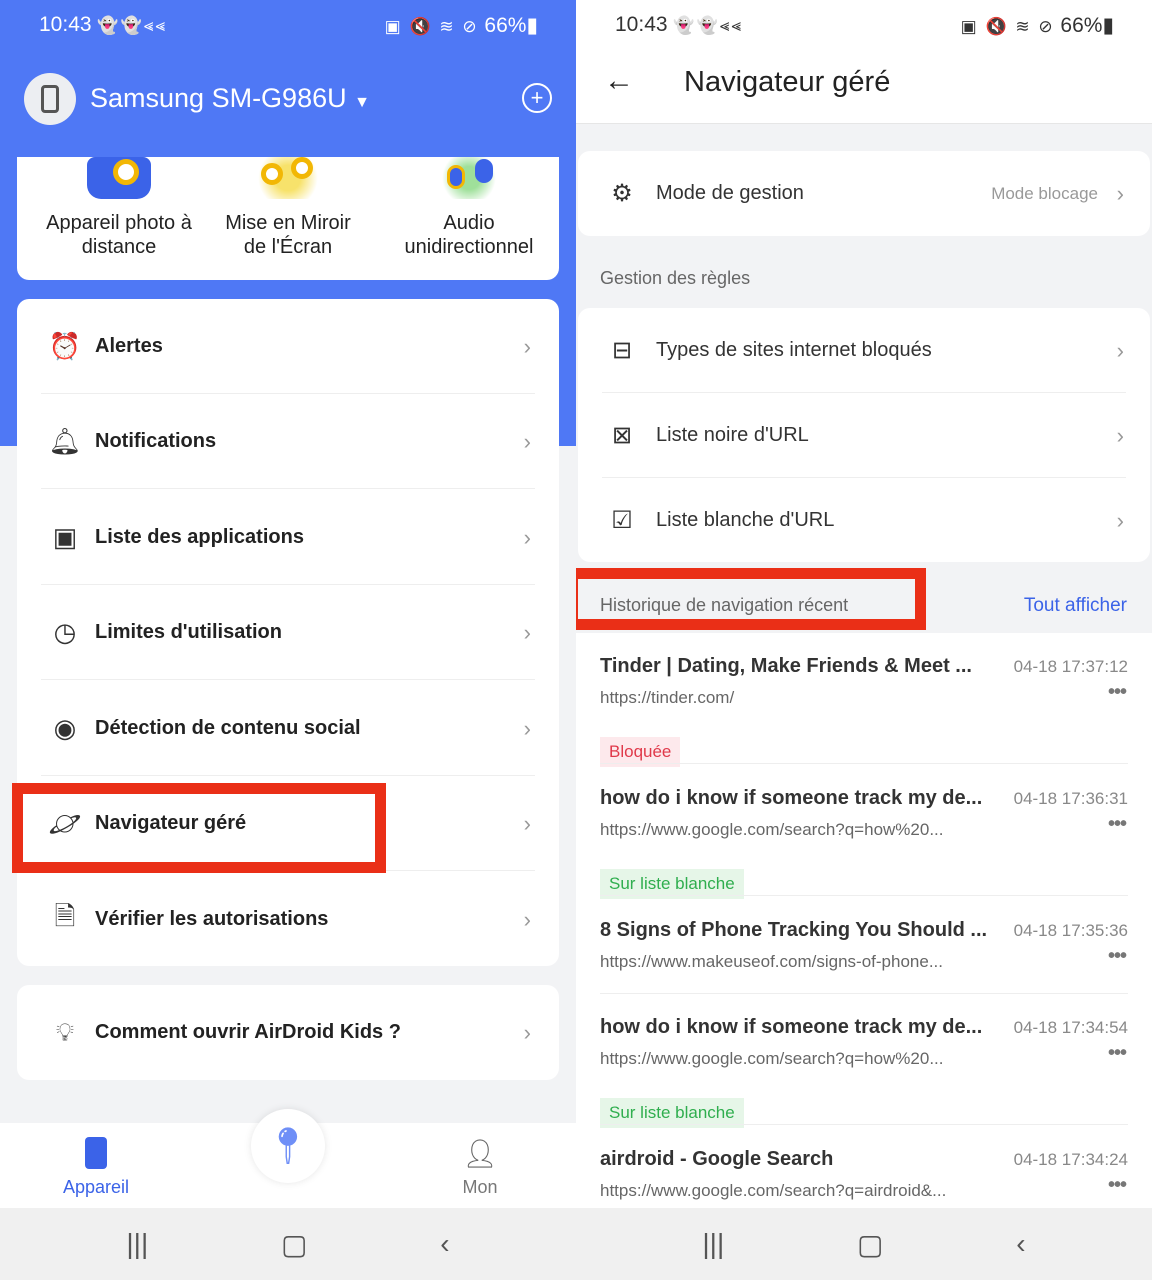  I want to click on show-all-link: Tout afficher, so click(1075, 606).